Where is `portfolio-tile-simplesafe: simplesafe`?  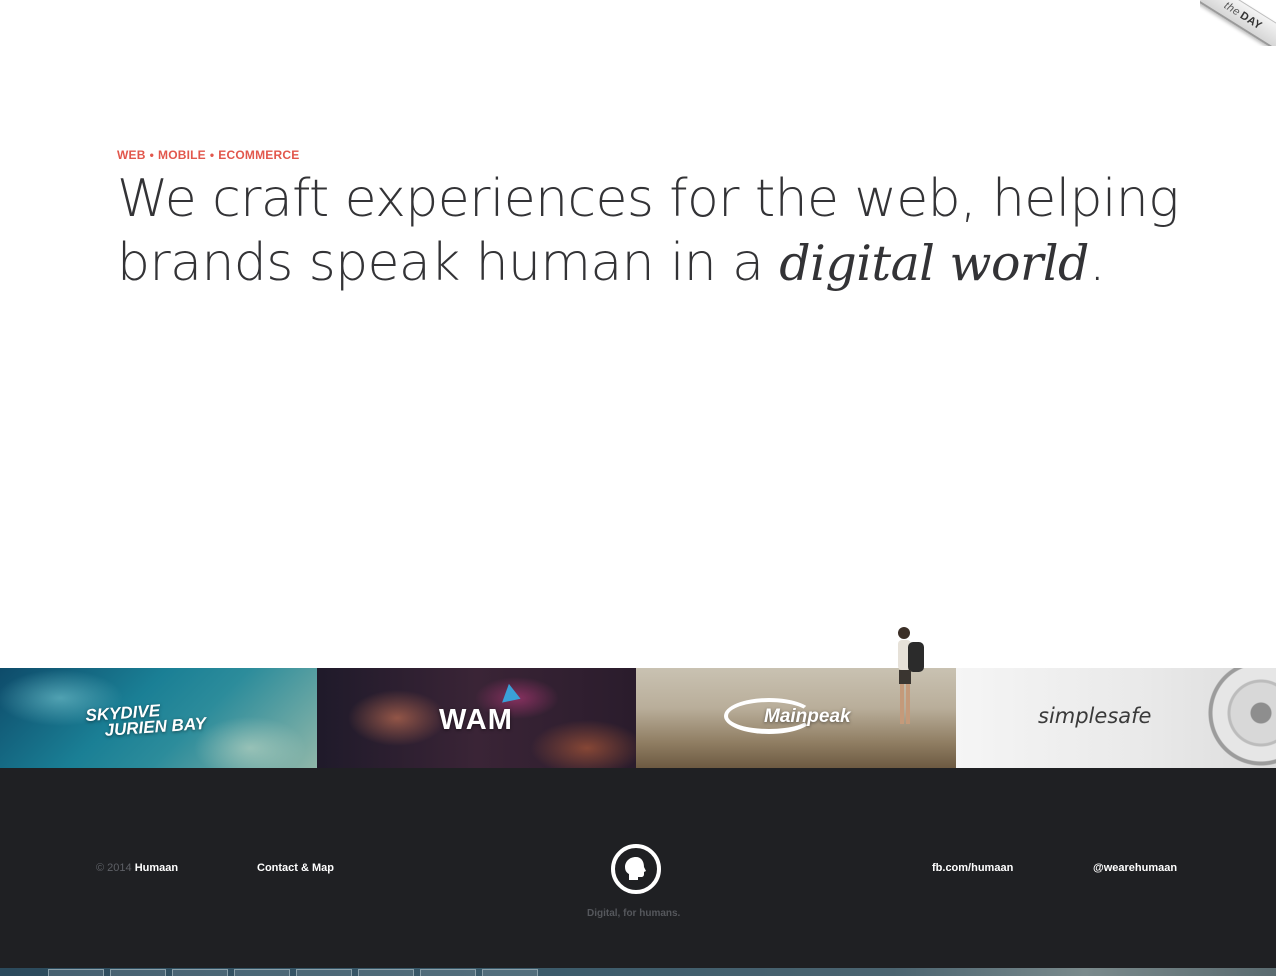
portfolio-tile-simplesafe: simplesafe is located at coordinates (1116, 718).